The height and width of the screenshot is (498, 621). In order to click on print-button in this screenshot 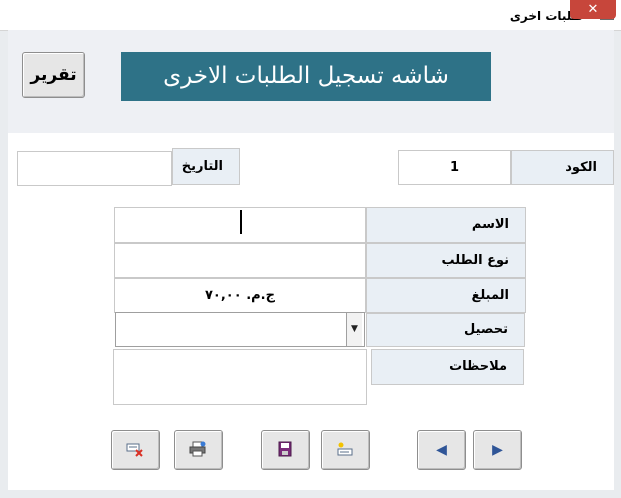, I will do `click(198, 450)`.